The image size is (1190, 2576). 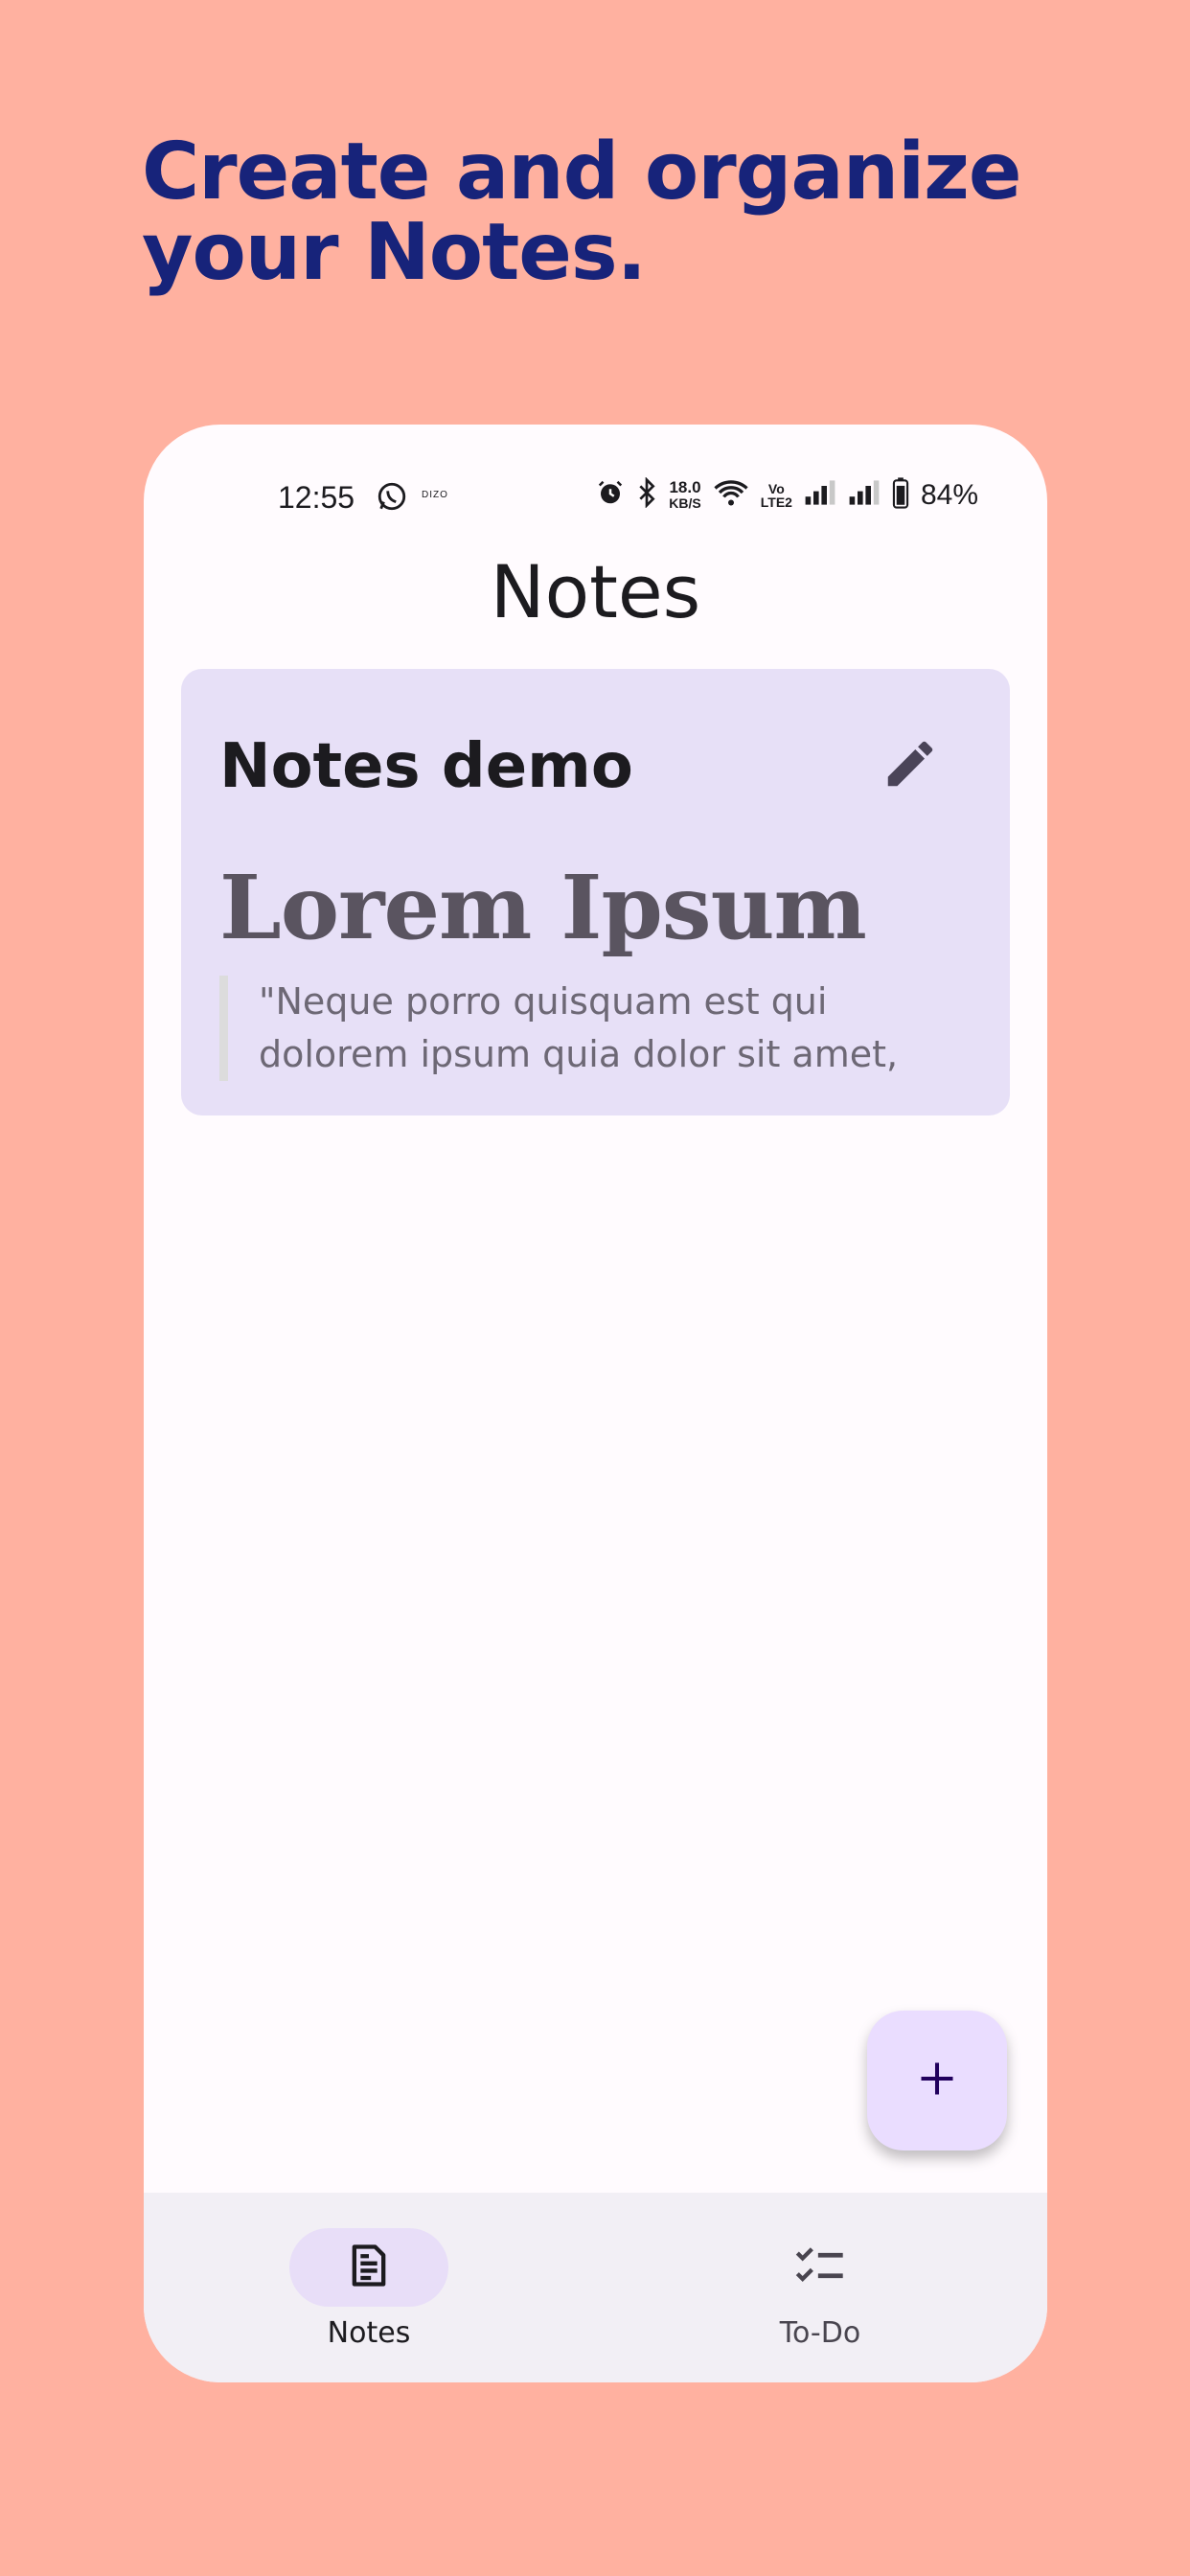 I want to click on plus-icon, so click(x=937, y=2081).